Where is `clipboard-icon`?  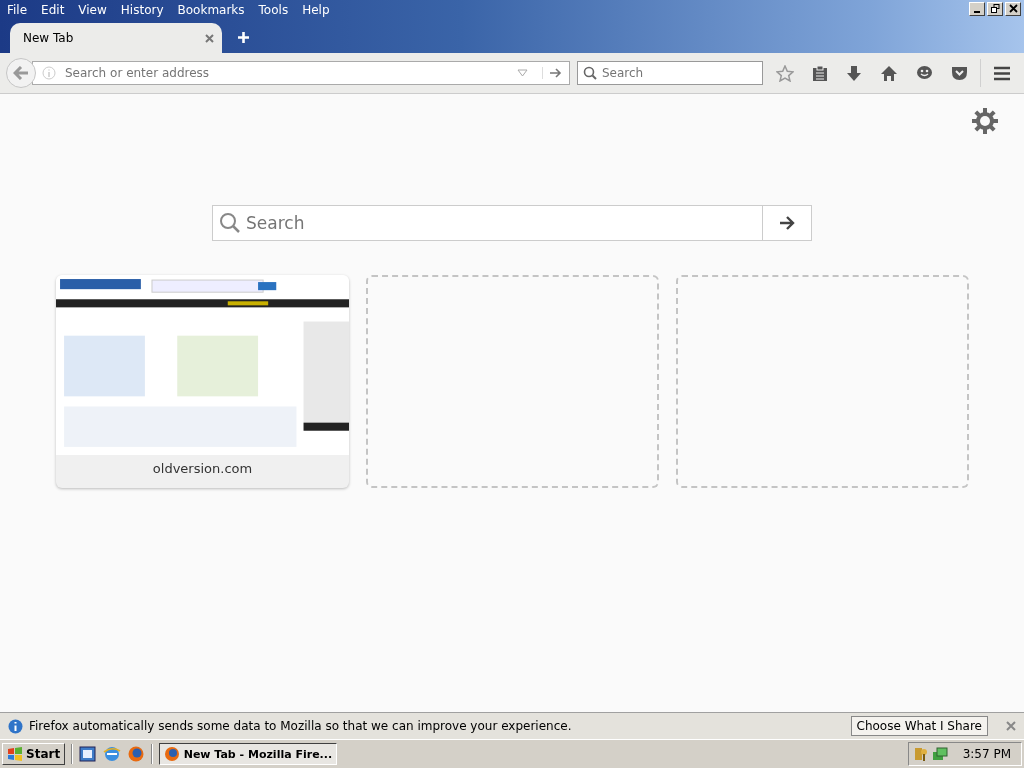
clipboard-icon is located at coordinates (820, 73).